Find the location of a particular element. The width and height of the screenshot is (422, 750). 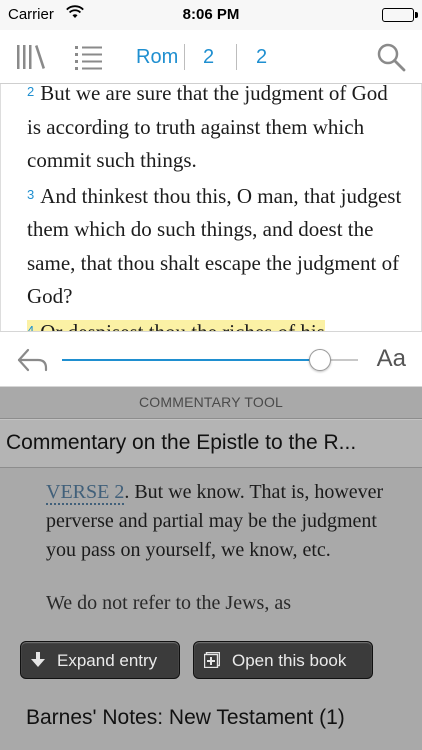

font-size-button: Aa is located at coordinates (391, 359).